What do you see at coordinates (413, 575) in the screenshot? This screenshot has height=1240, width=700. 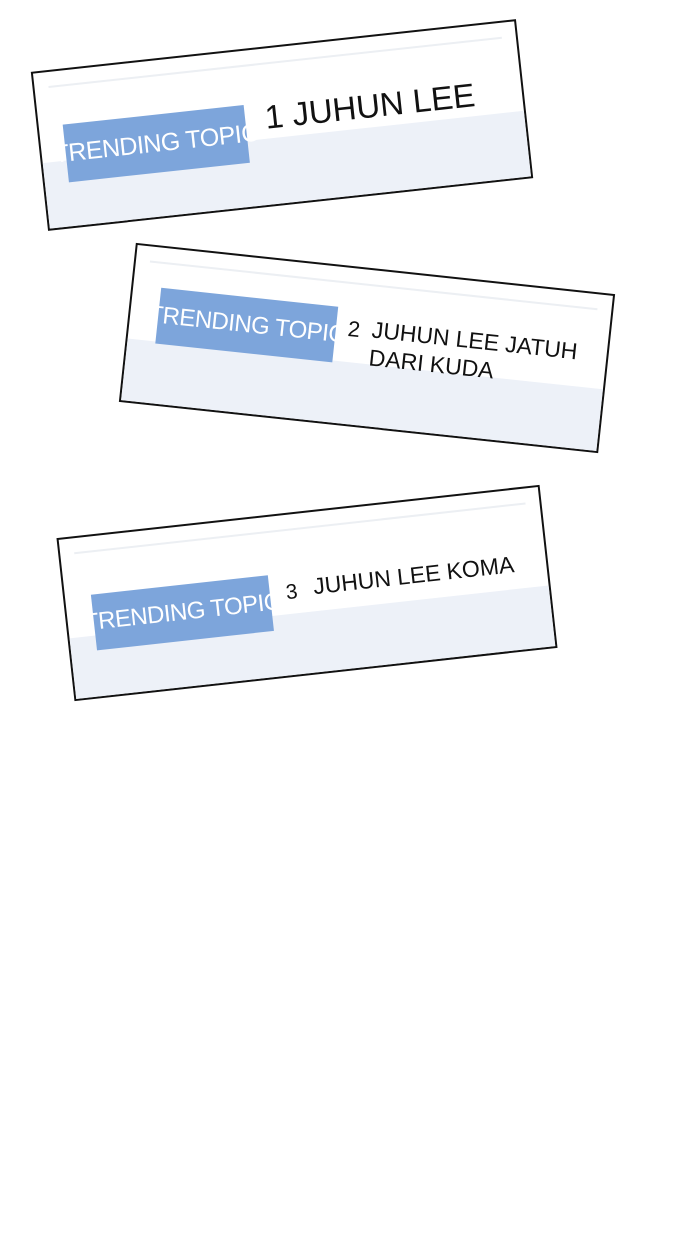 I see `trending-headline: JUHUN LEE KOMA` at bounding box center [413, 575].